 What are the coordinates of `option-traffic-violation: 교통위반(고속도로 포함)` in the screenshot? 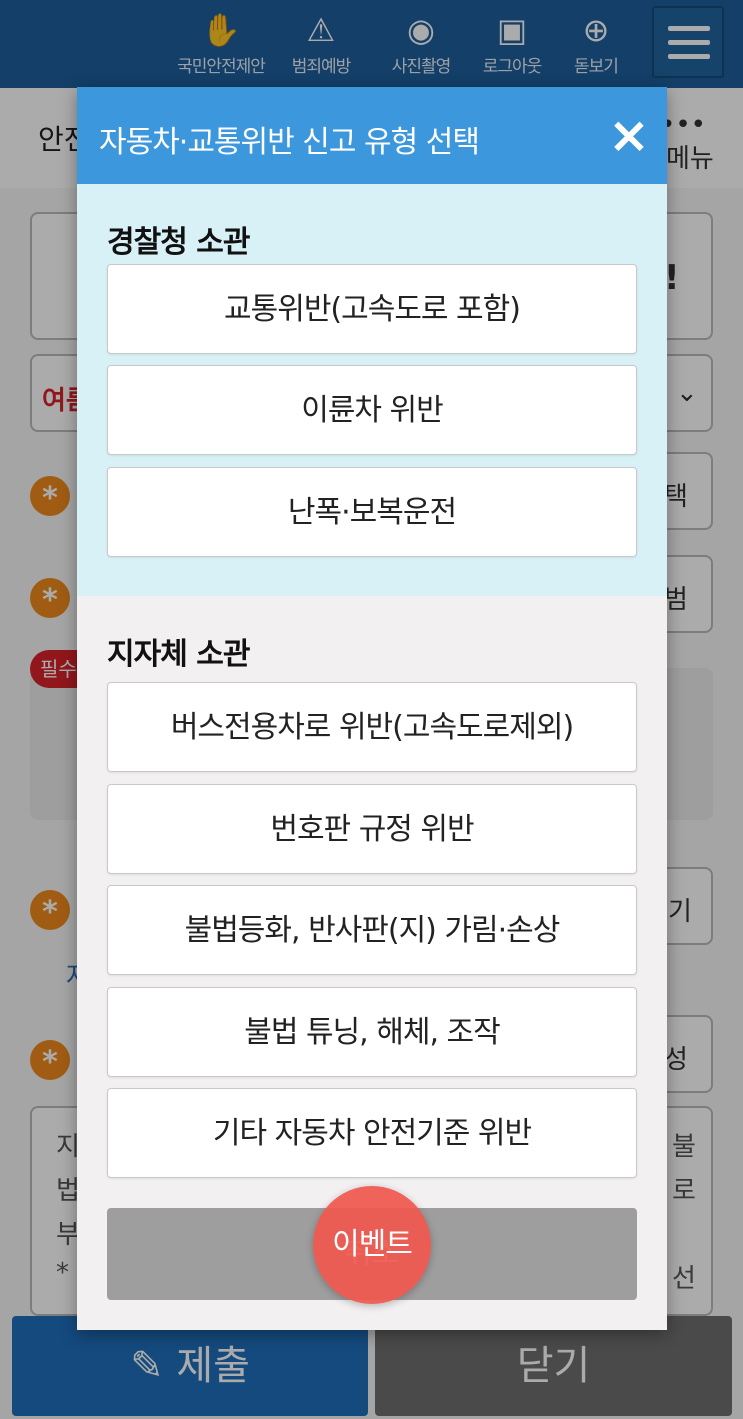 It's located at (372, 309).